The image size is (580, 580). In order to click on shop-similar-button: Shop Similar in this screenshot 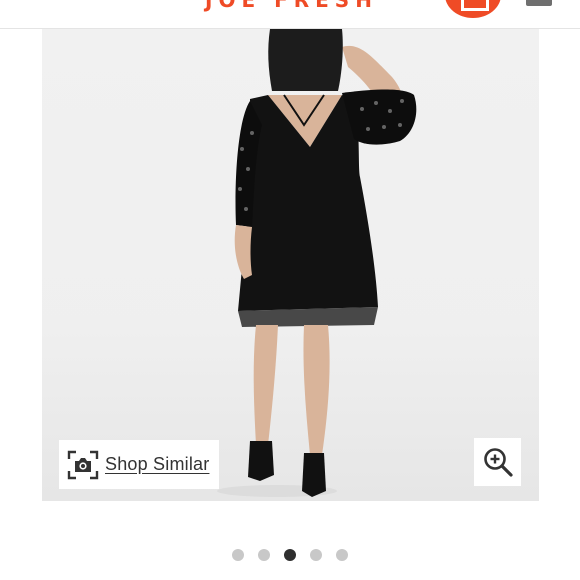, I will do `click(139, 464)`.